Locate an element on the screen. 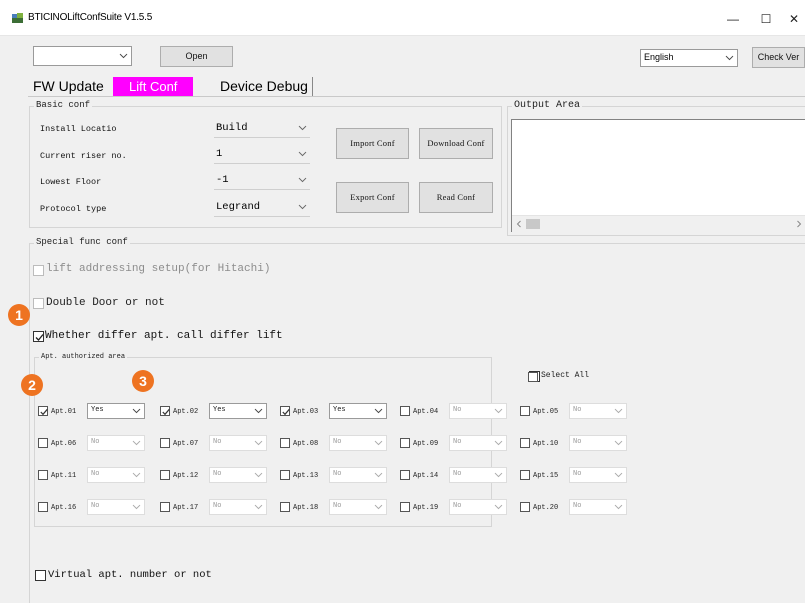 This screenshot has height=603, width=805. apt-07-select: No is located at coordinates (238, 443).